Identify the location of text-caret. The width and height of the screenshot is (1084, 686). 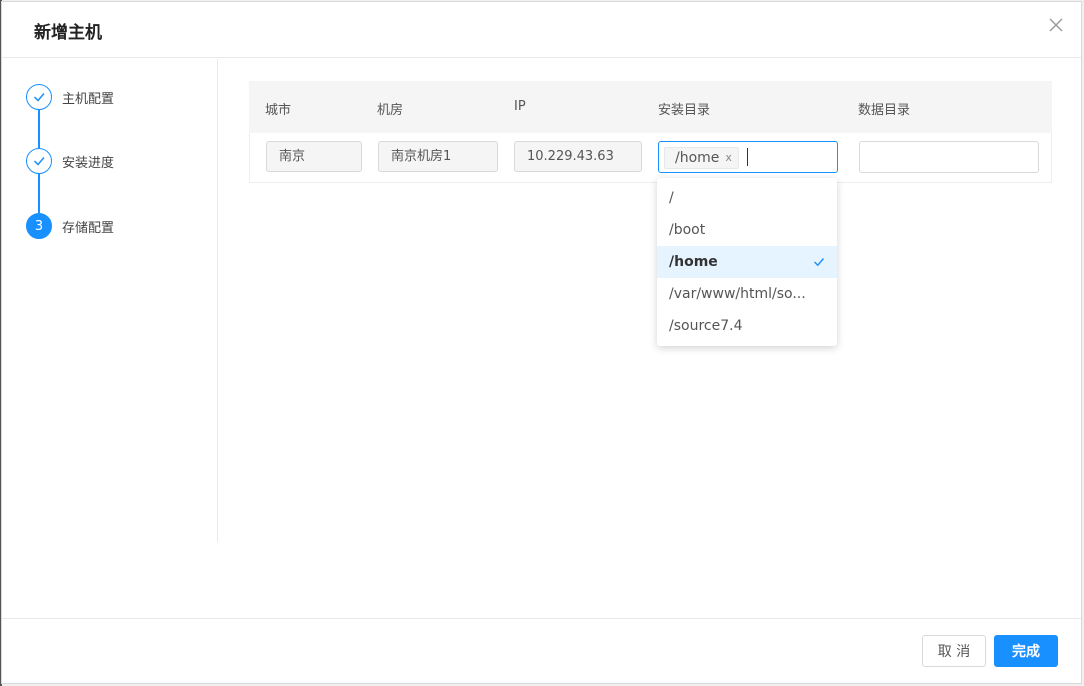
(747, 157).